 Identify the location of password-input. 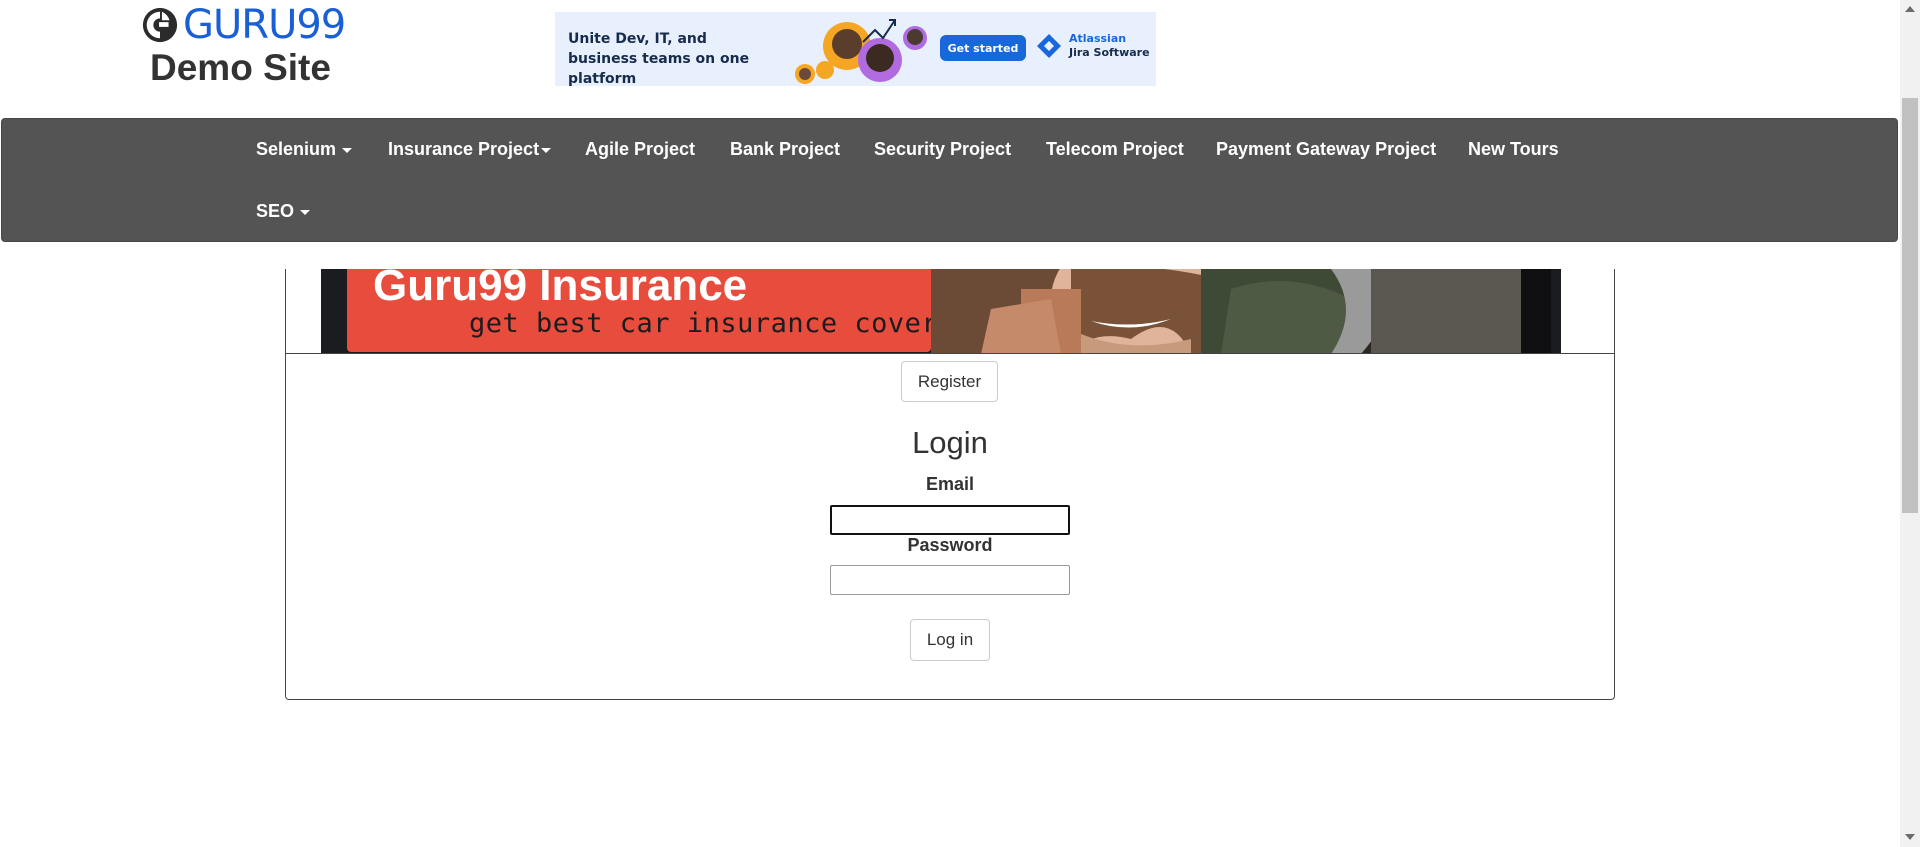
(950, 580).